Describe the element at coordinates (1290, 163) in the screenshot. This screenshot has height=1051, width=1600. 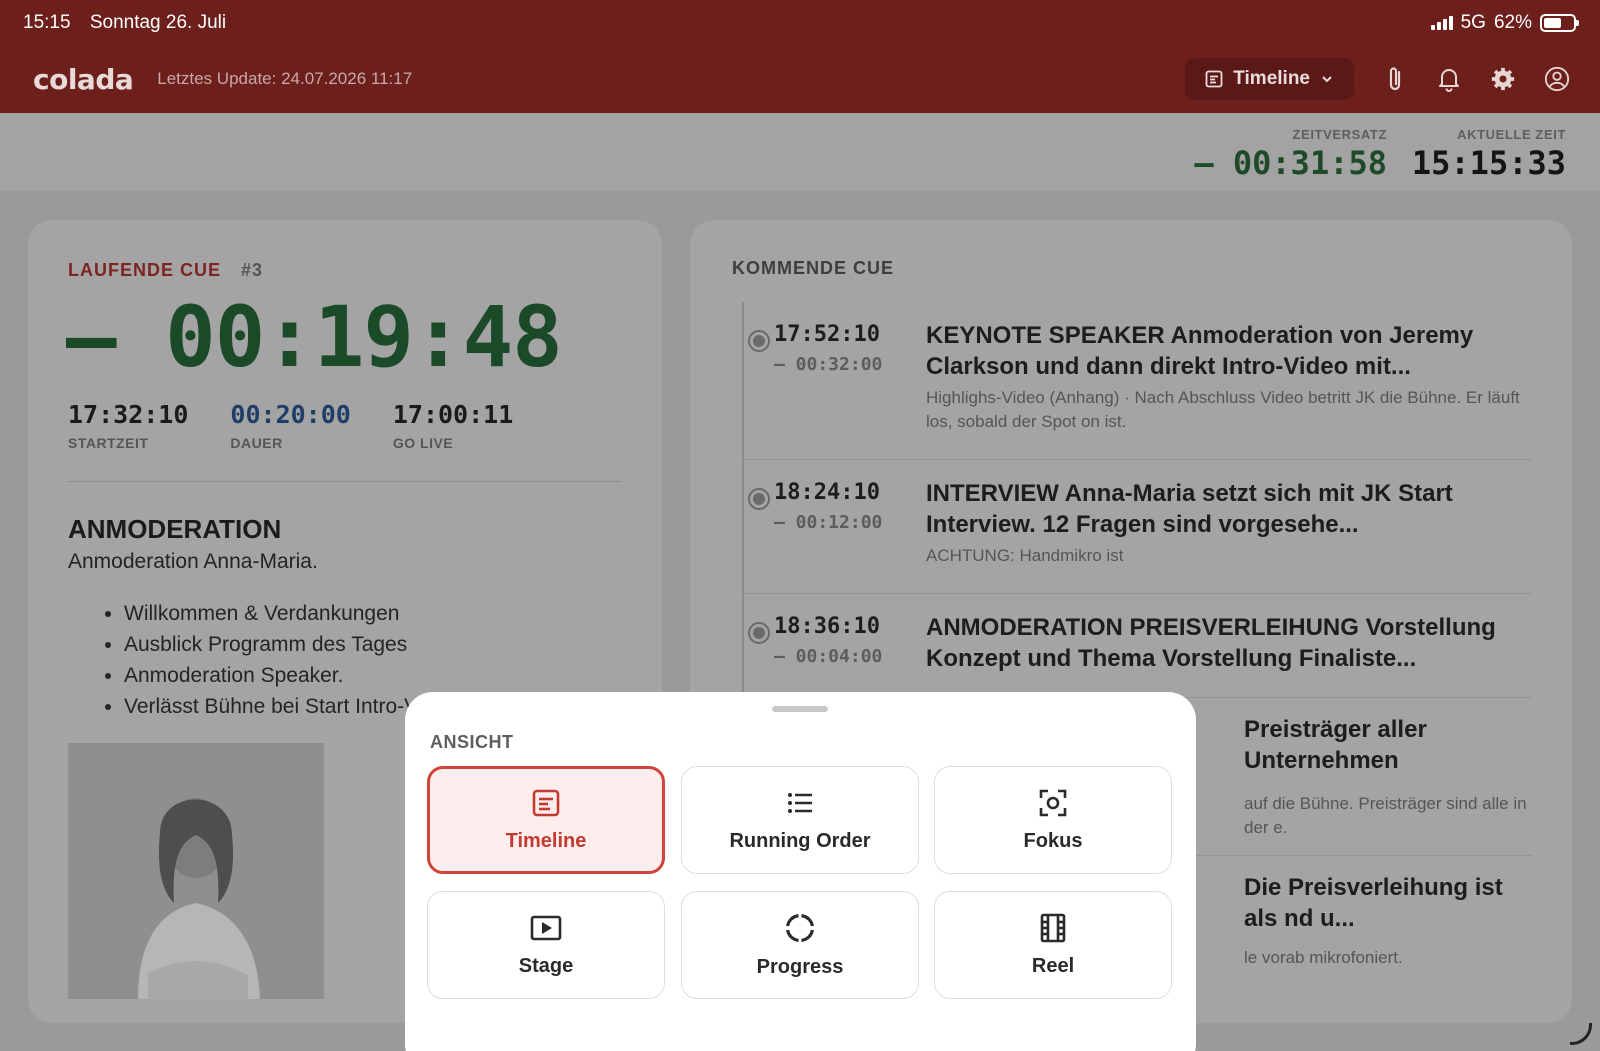
I see `time-offset-value: – 00:31:58` at that location.